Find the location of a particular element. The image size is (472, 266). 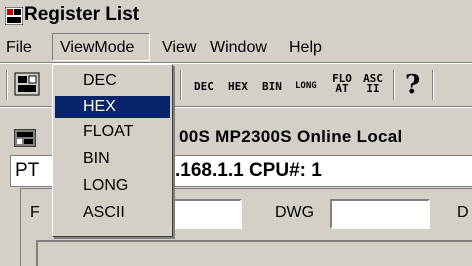

toolbar-hex-button: HEX is located at coordinates (238, 86).